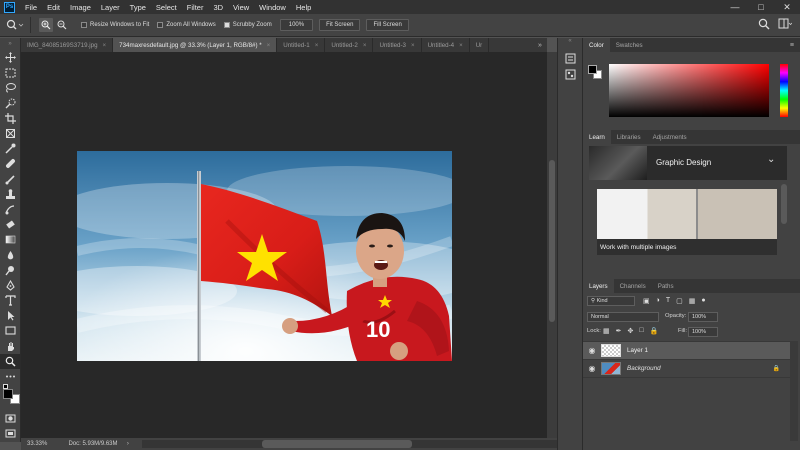 This screenshot has height=450, width=800. What do you see at coordinates (597, 137) in the screenshot?
I see `tab-learn: Learn` at bounding box center [597, 137].